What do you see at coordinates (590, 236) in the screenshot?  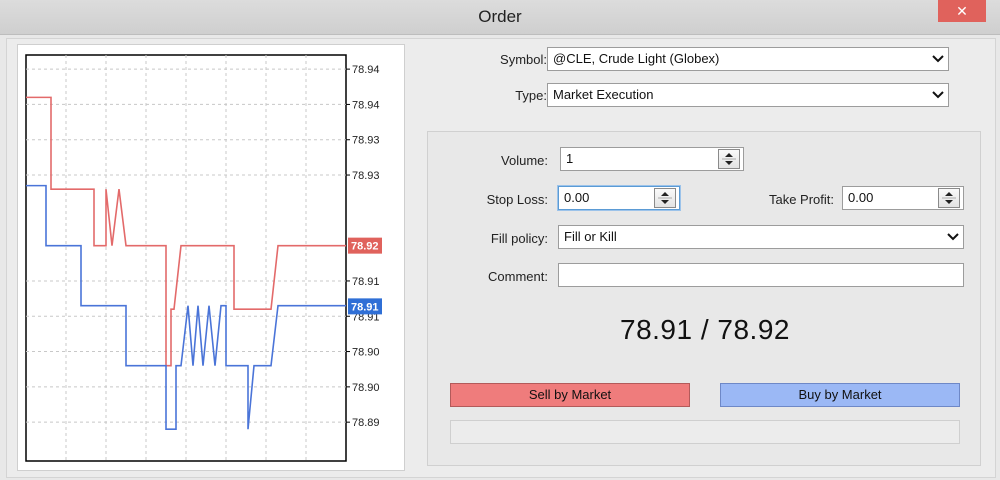 I see `fill-policy-value: Fill or Kill` at bounding box center [590, 236].